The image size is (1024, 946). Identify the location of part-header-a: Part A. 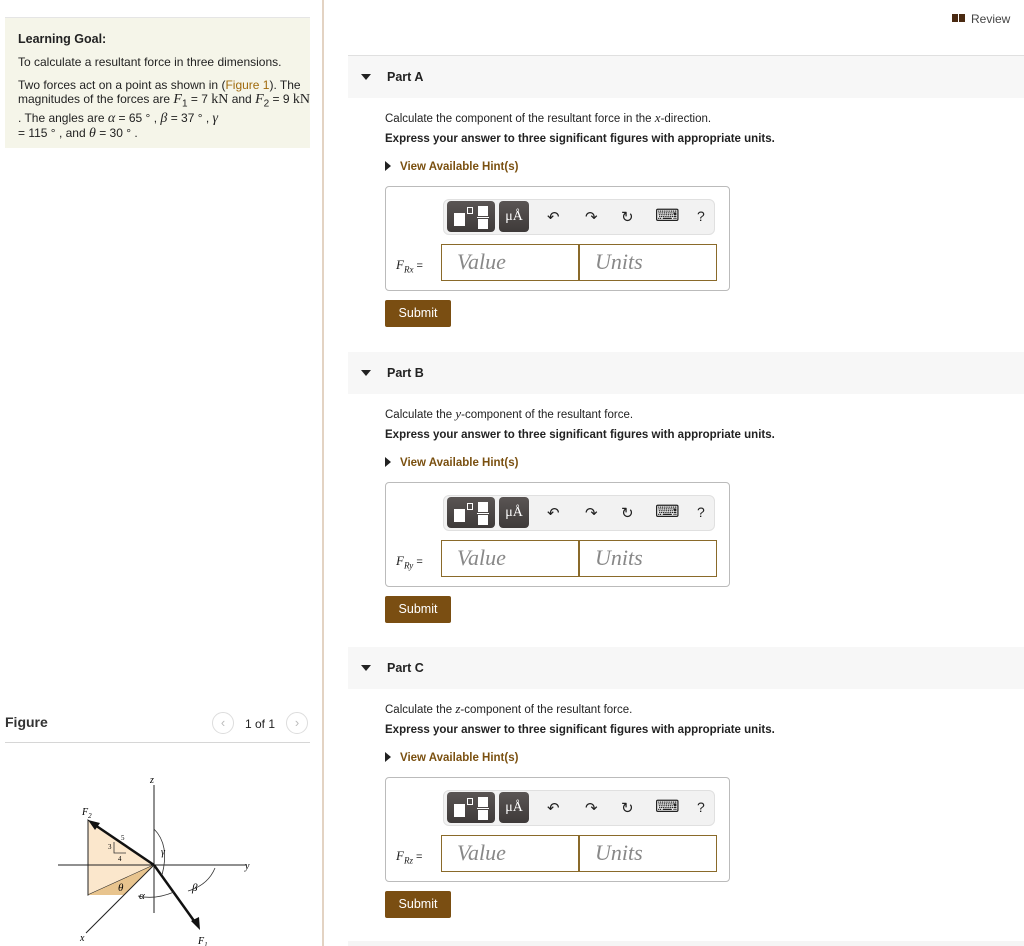
(686, 77).